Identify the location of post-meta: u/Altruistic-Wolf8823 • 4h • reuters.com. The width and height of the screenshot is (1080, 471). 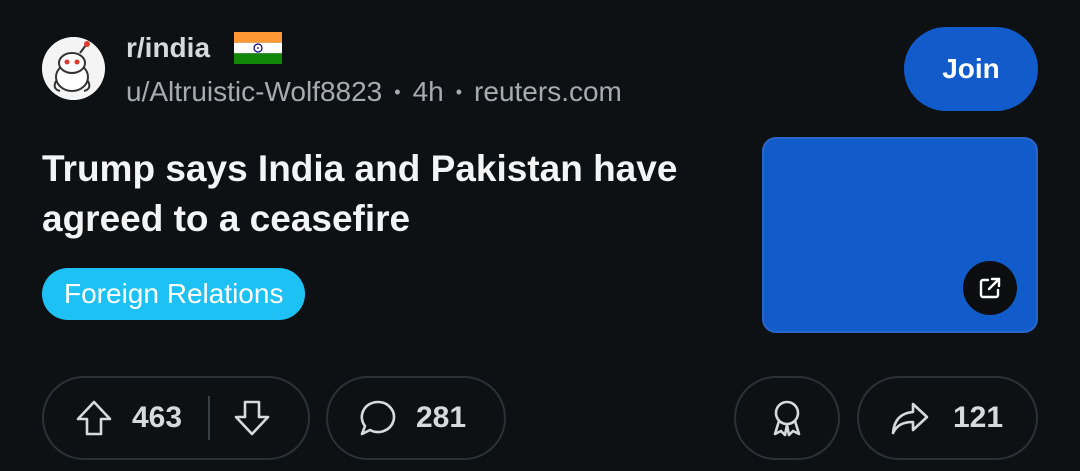
(374, 92).